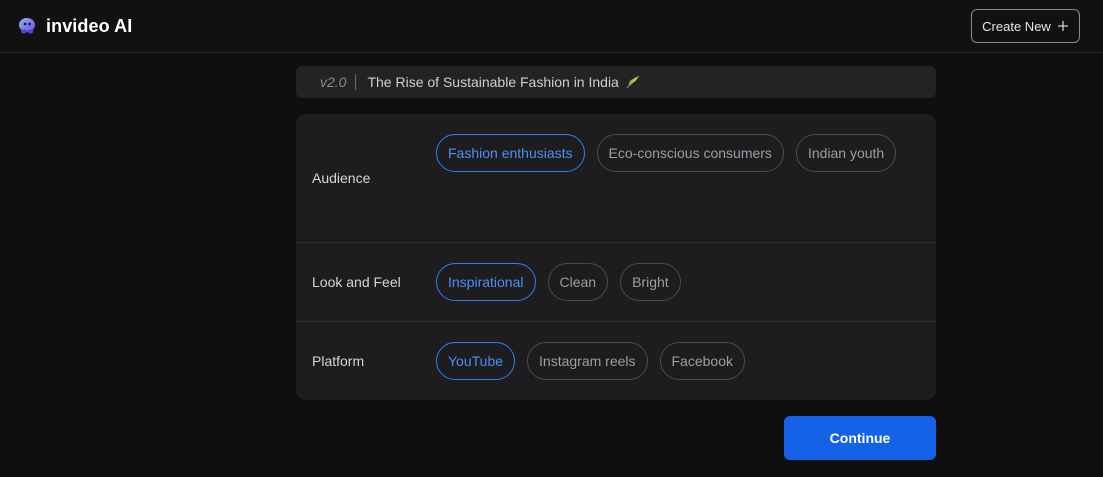 This screenshot has height=477, width=1103. What do you see at coordinates (860, 438) in the screenshot?
I see `continue-button: Continue` at bounding box center [860, 438].